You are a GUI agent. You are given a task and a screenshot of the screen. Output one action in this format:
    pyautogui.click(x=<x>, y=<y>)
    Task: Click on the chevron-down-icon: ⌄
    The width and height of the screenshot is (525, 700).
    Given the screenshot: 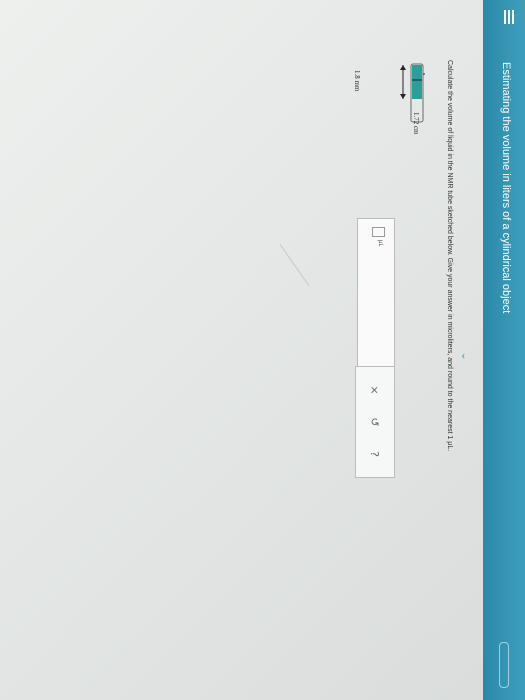 What is the action you would take?
    pyautogui.click(x=464, y=356)
    